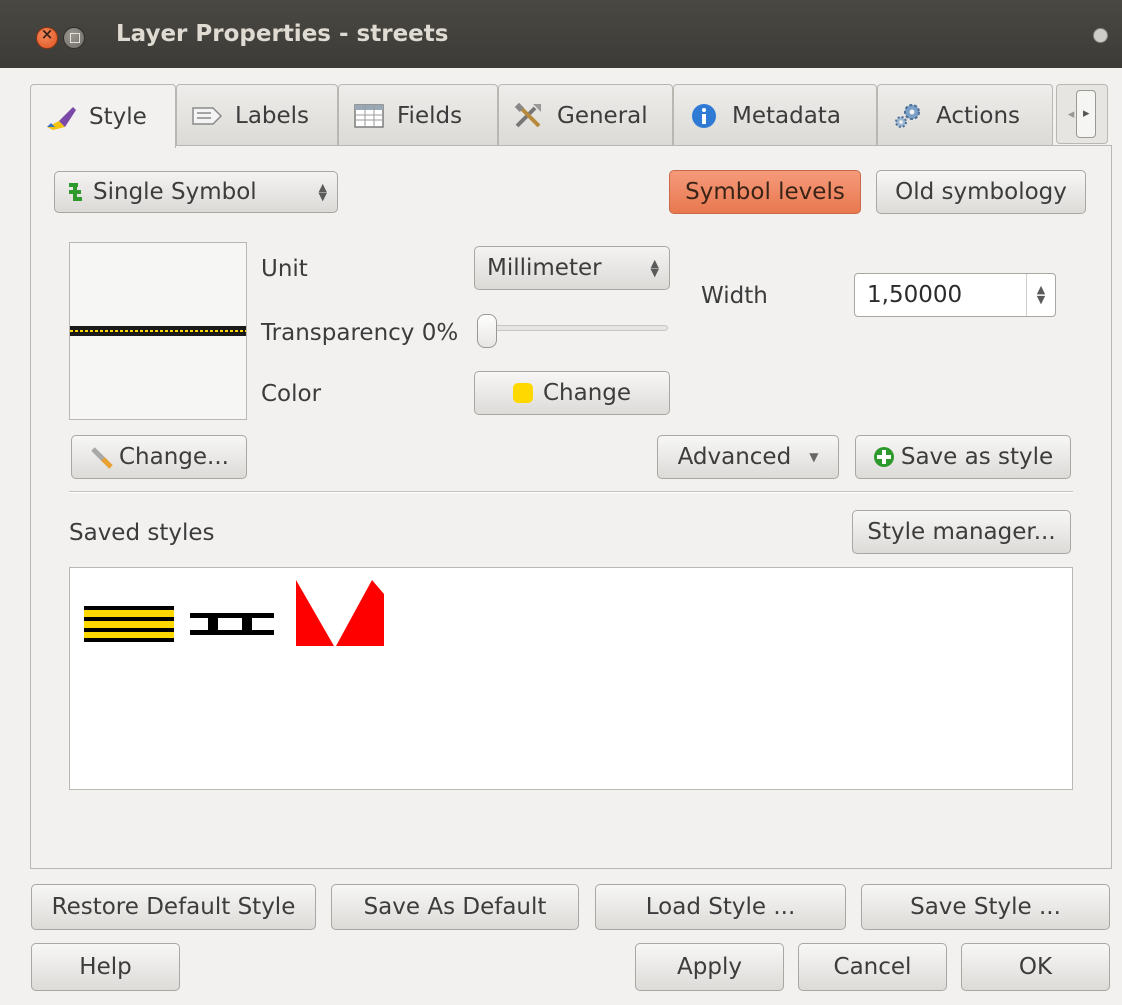 The width and height of the screenshot is (1122, 1005). I want to click on width-label: Width, so click(734, 296).